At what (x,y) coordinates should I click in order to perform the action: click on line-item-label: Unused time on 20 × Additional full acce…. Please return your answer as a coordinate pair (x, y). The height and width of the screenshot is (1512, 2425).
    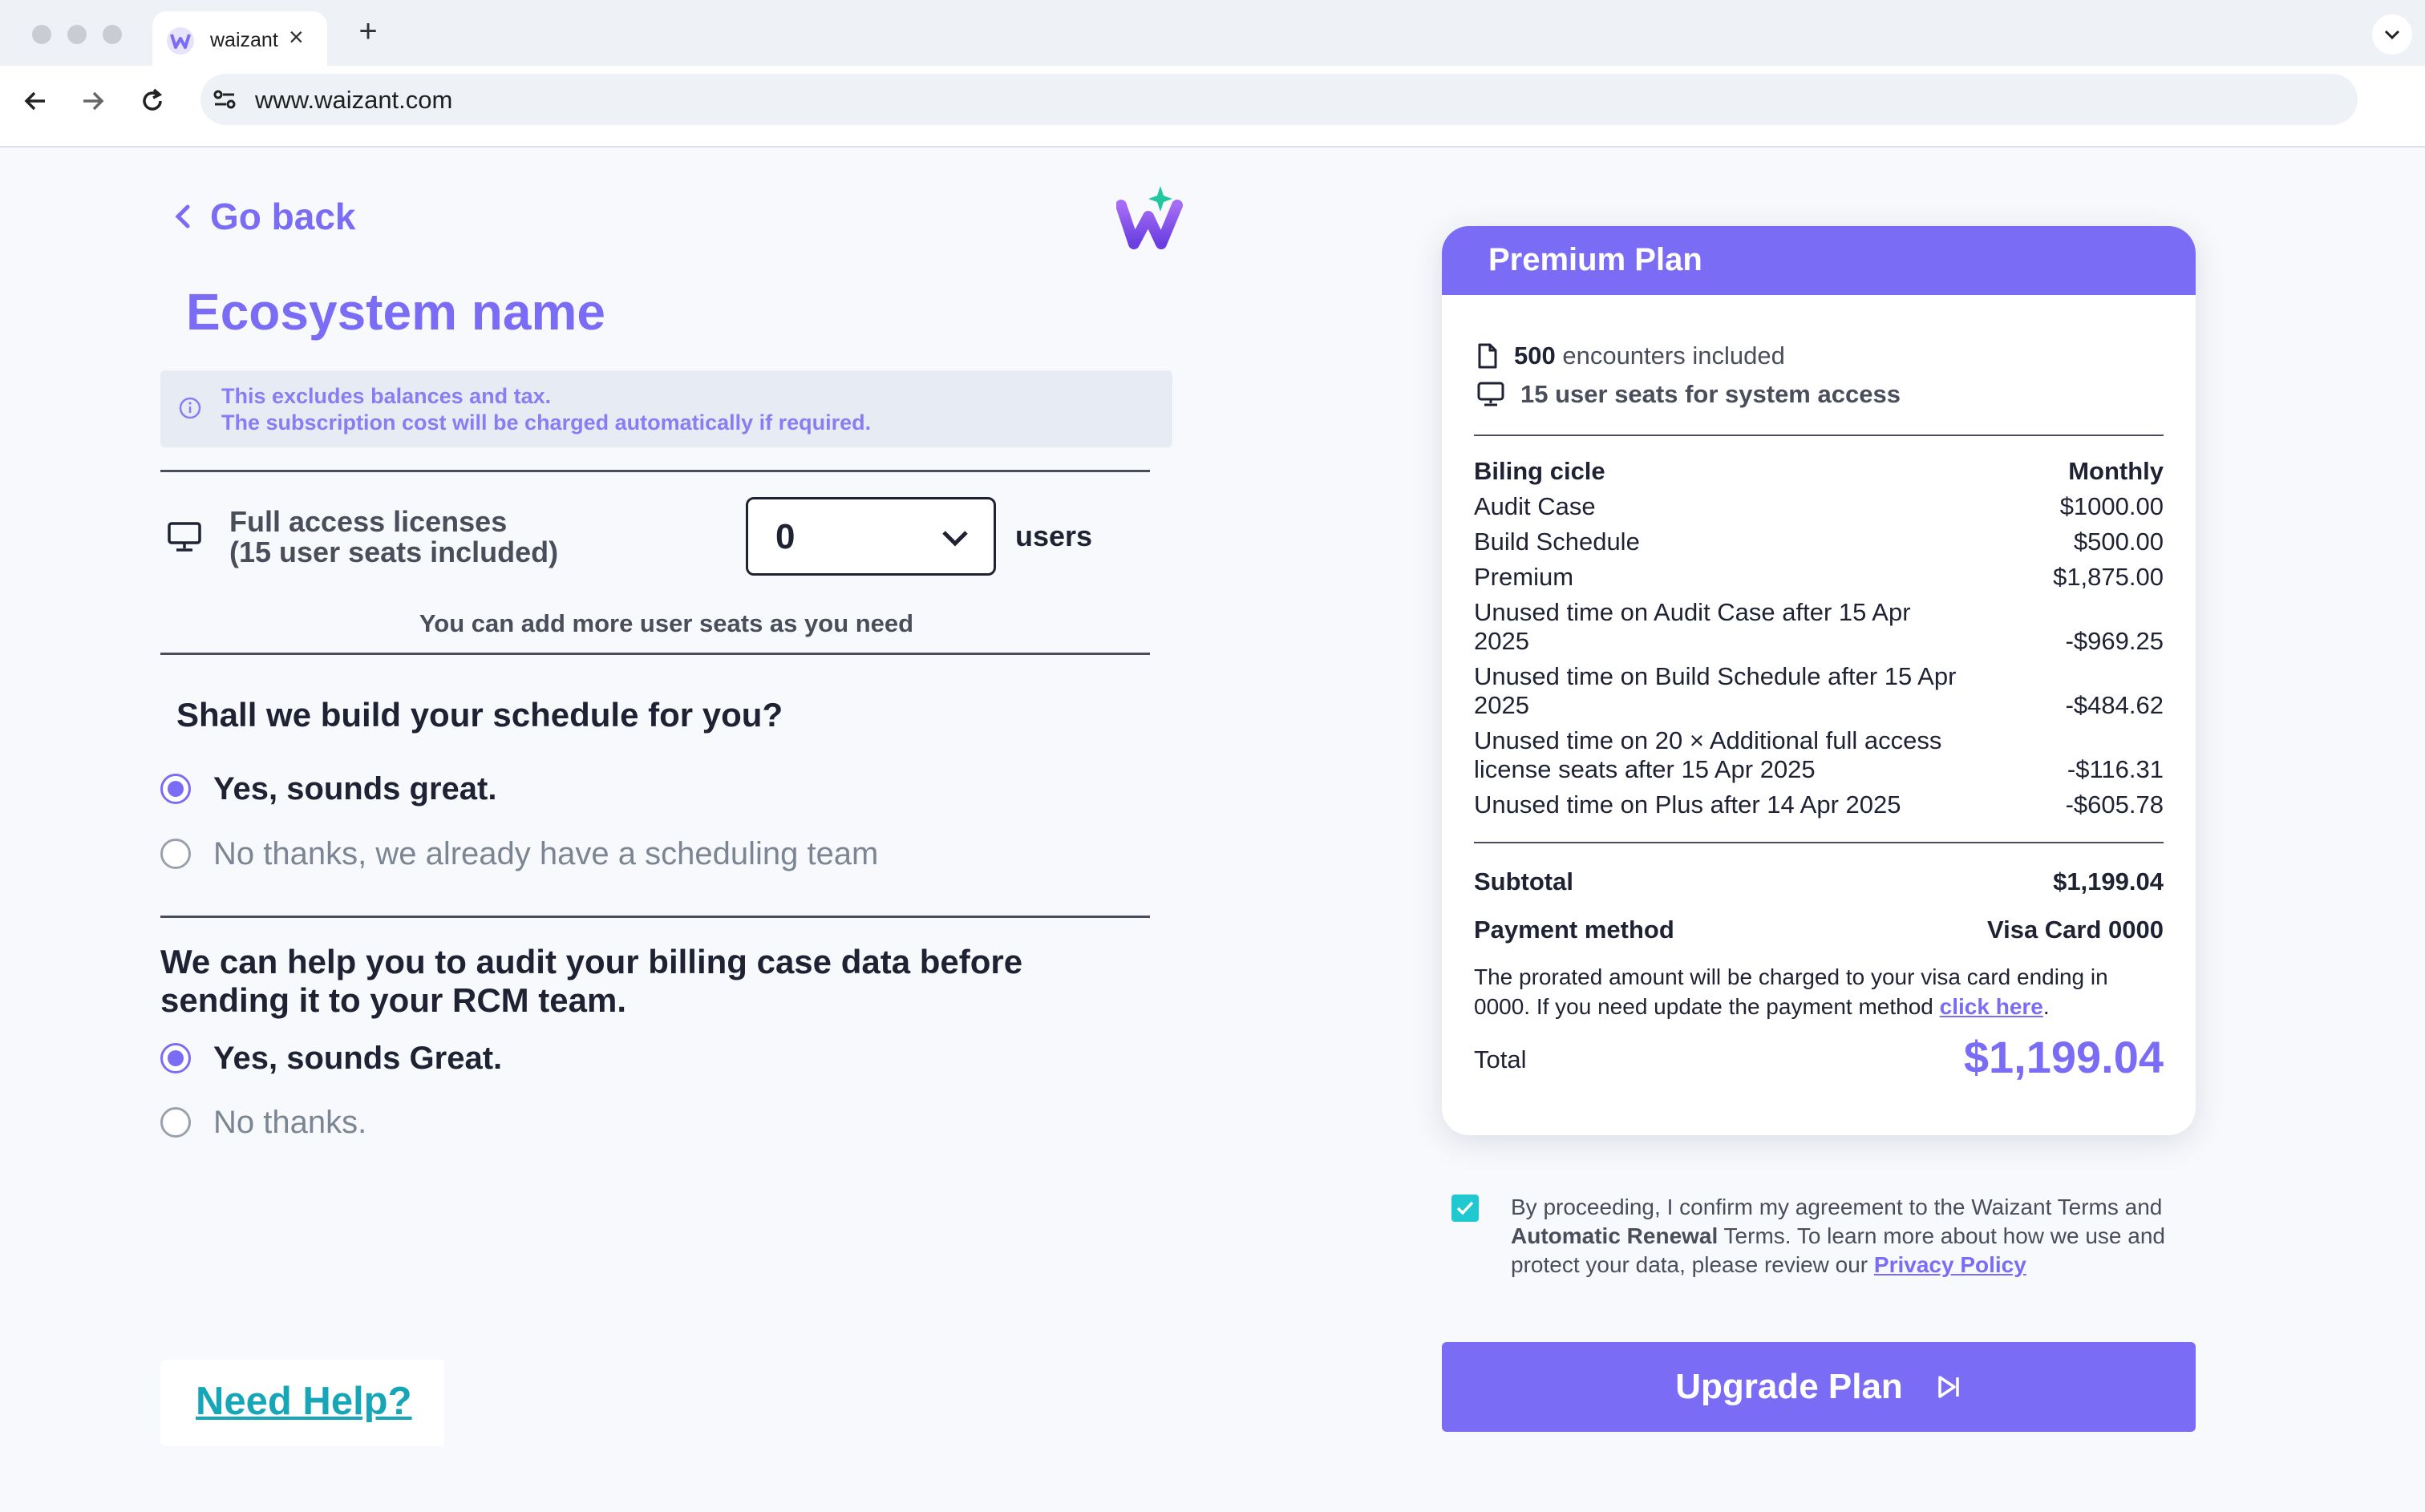
    Looking at the image, I should click on (1708, 754).